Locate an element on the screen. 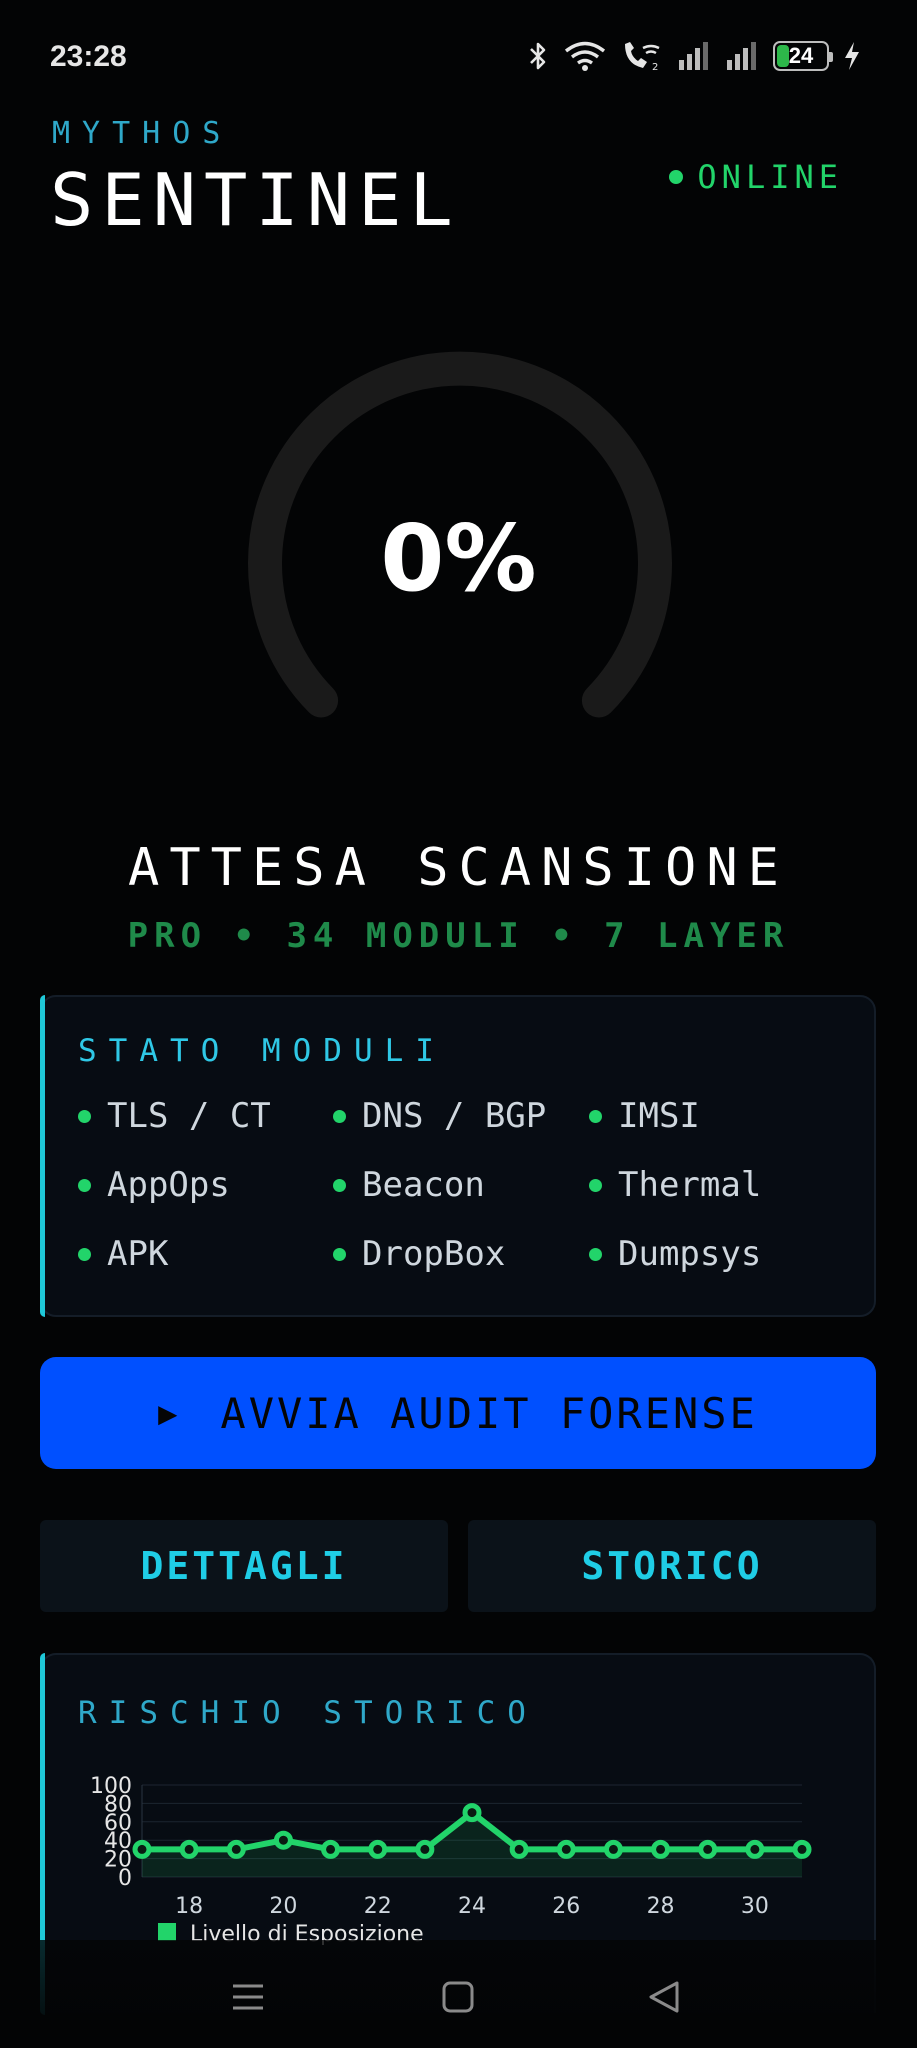  x-tick-label: 30 is located at coordinates (755, 1906).